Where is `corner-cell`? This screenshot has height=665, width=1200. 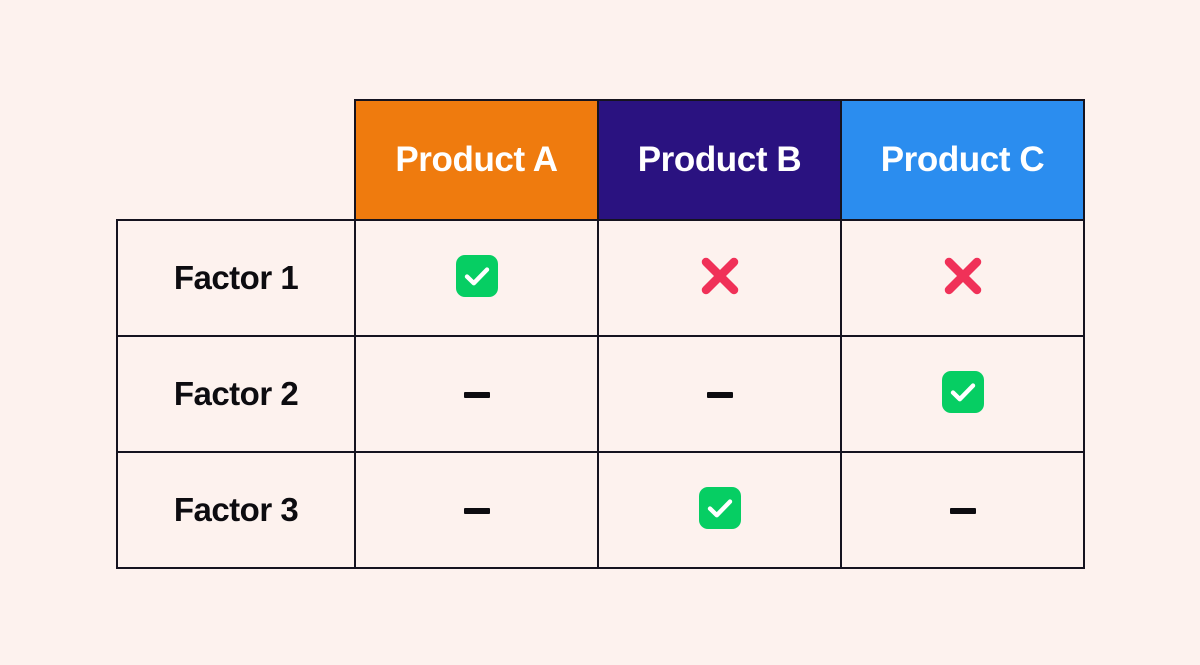
corner-cell is located at coordinates (236, 160).